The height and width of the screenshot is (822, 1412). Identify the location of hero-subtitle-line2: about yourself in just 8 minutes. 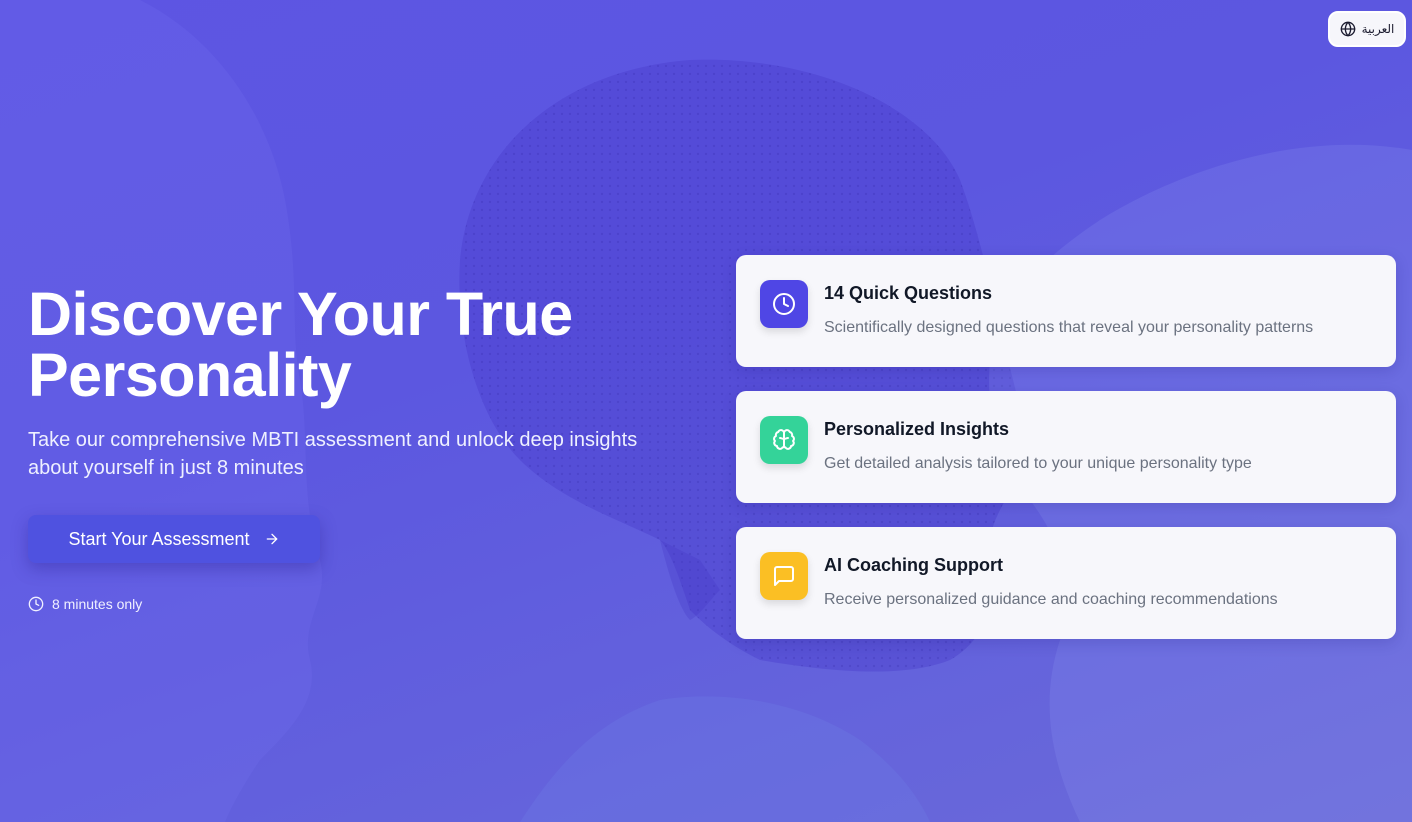
(166, 468).